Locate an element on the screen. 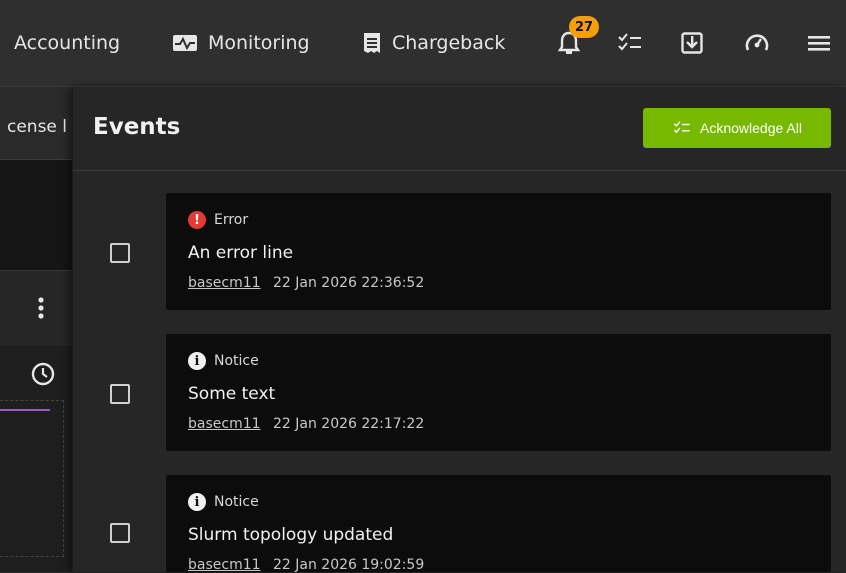 This screenshot has width=846, height=573. acknowledge-all-label: Acknowledge All is located at coordinates (751, 128).